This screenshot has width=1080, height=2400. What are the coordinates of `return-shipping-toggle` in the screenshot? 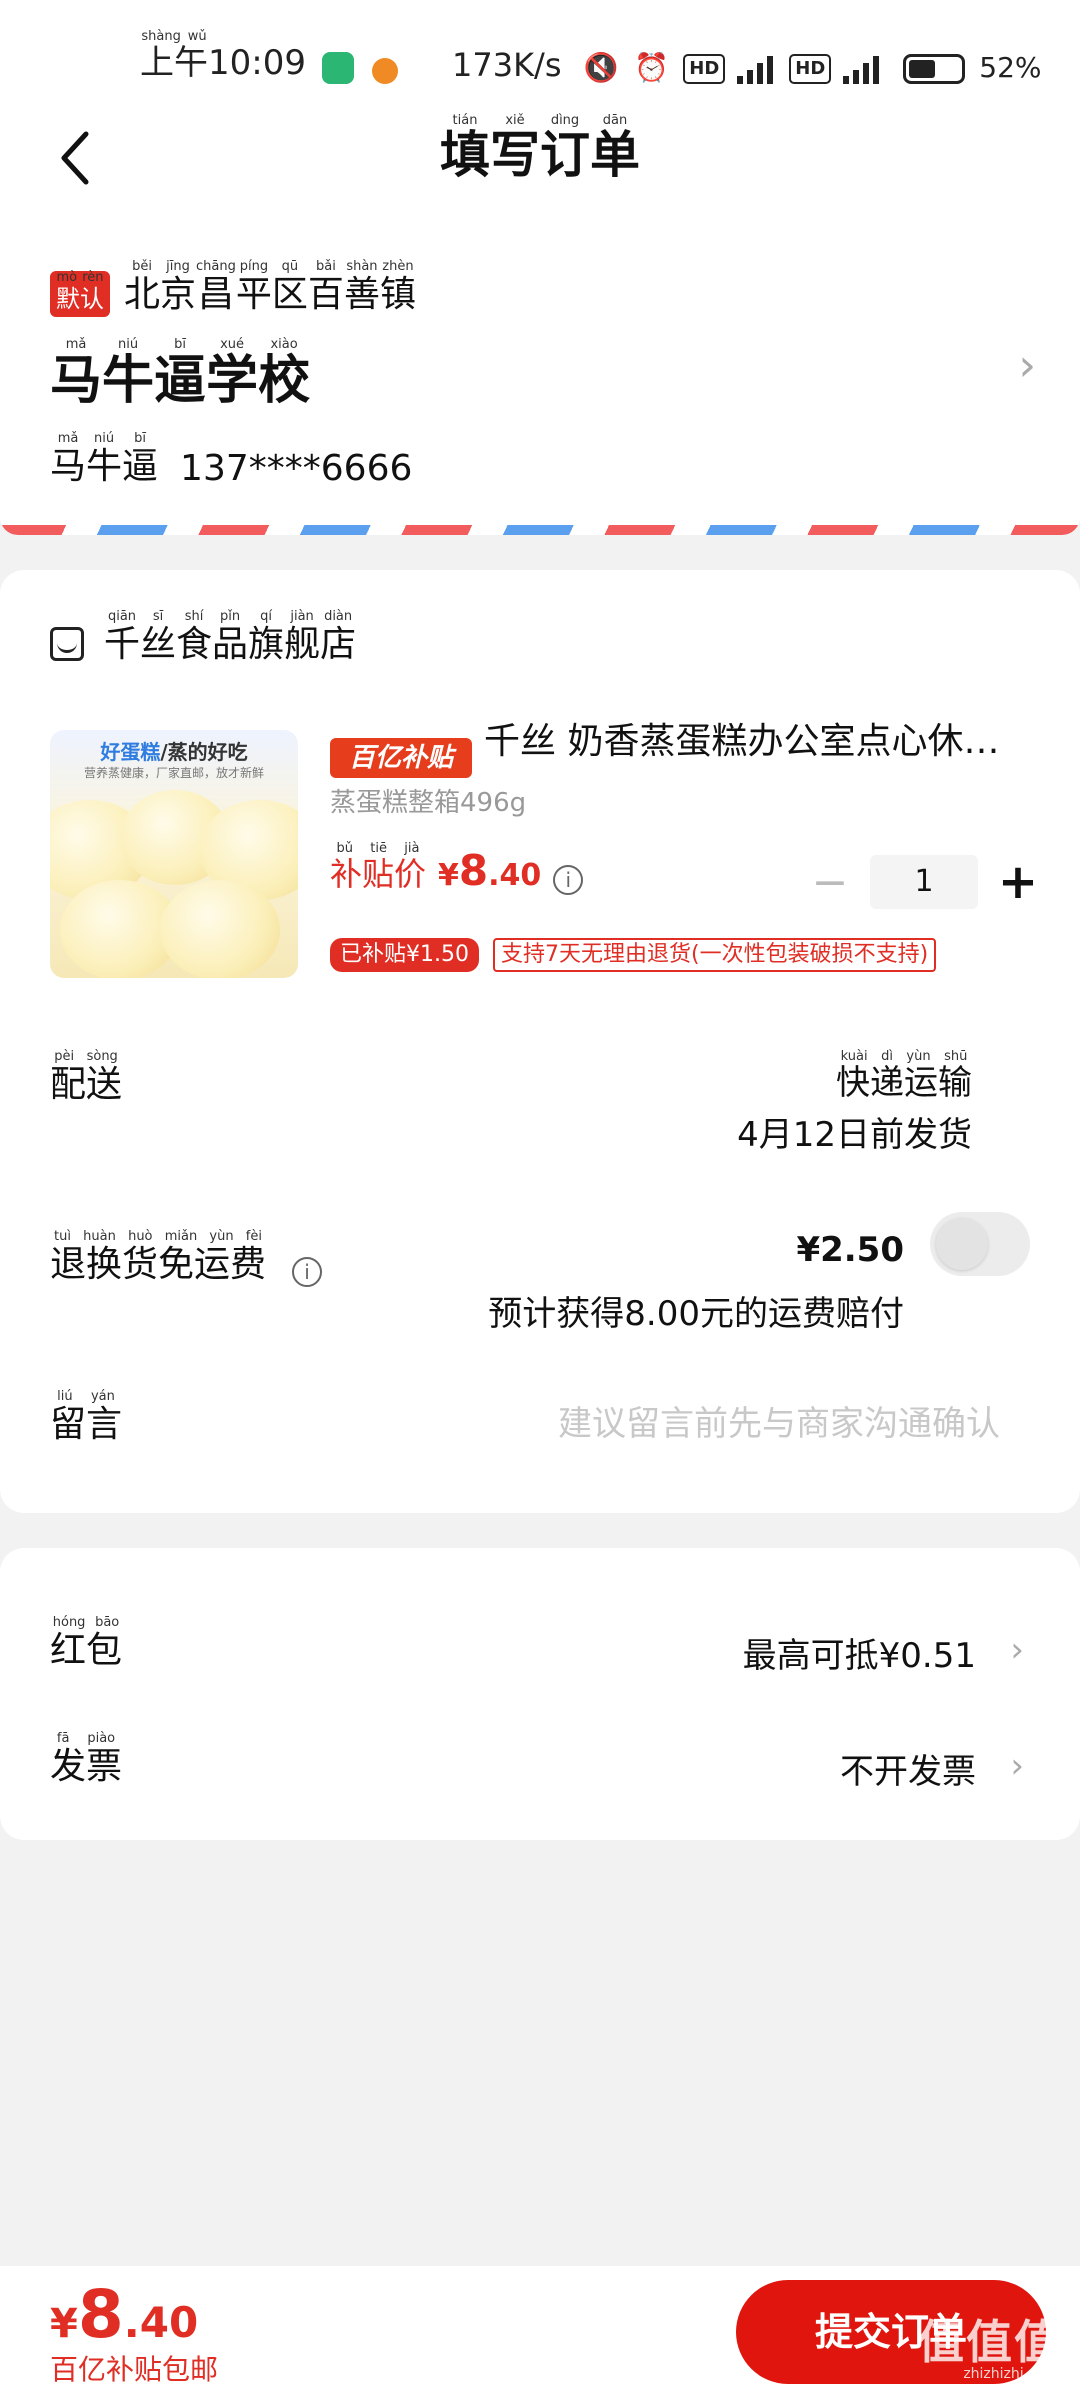 It's located at (980, 1244).